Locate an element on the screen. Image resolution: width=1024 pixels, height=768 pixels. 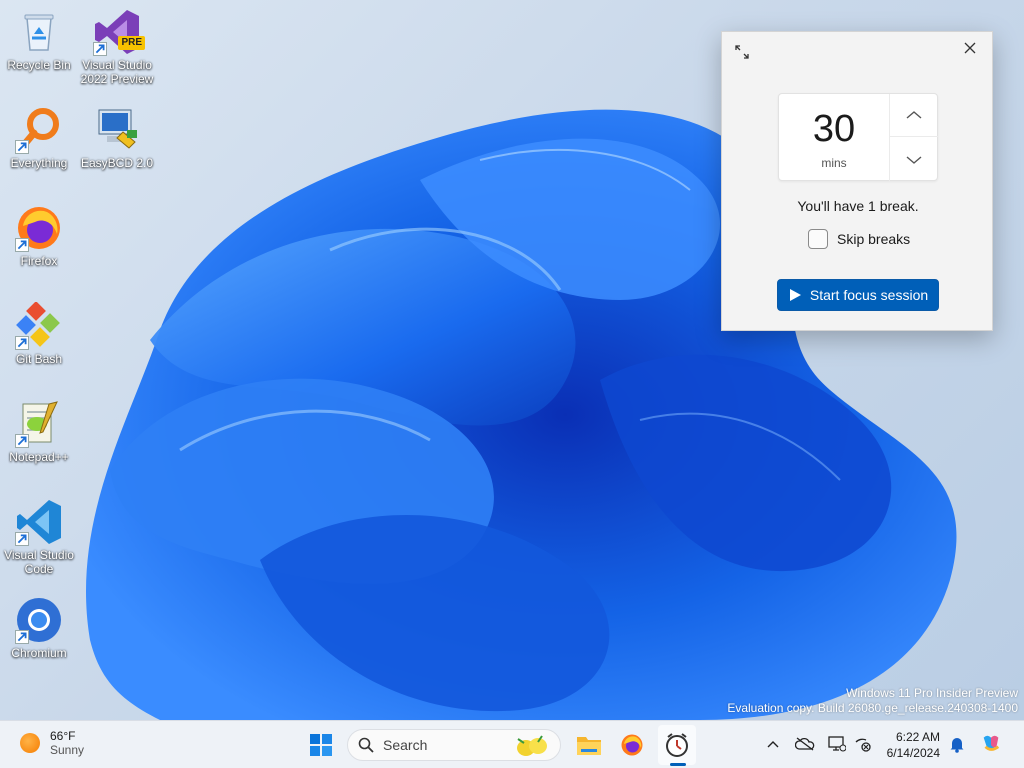
taskbar-file-explorer is located at coordinates (589, 745).